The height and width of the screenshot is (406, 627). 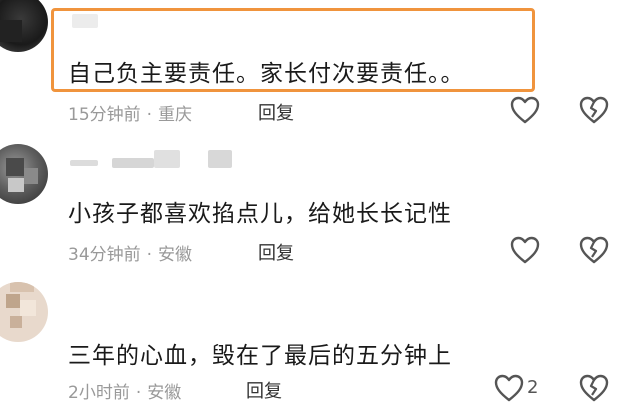 What do you see at coordinates (533, 387) in the screenshot?
I see `like-count: 2` at bounding box center [533, 387].